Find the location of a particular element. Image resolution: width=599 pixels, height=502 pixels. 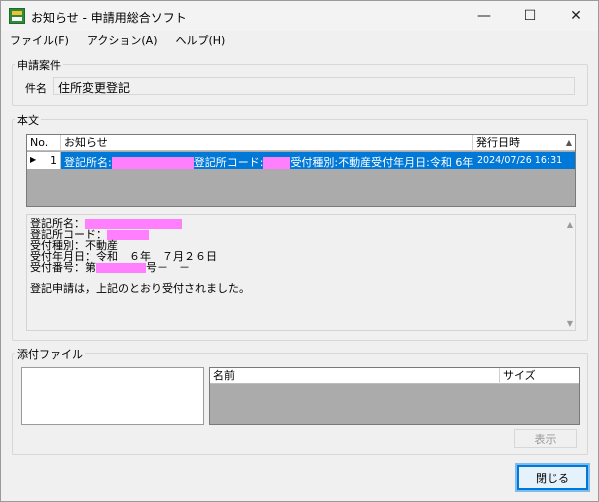

application-group-title: 申請案件 is located at coordinates (39, 65).